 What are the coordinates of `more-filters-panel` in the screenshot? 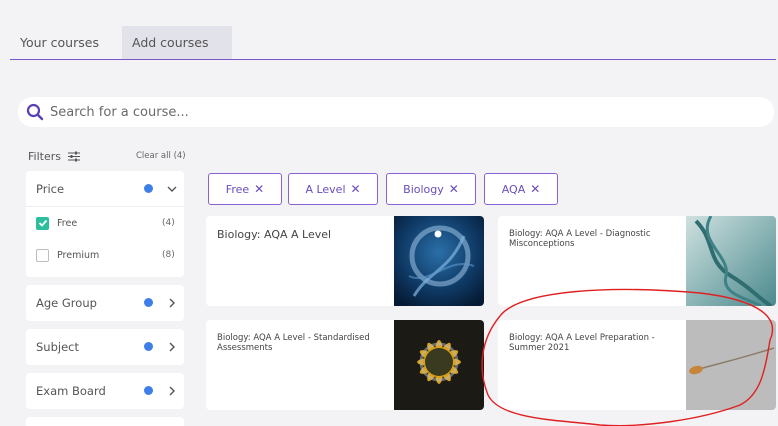 It's located at (105, 421).